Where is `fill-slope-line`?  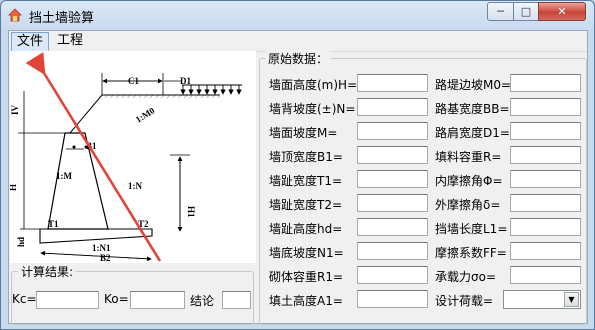
fill-slope-line is located at coordinates (86, 114).